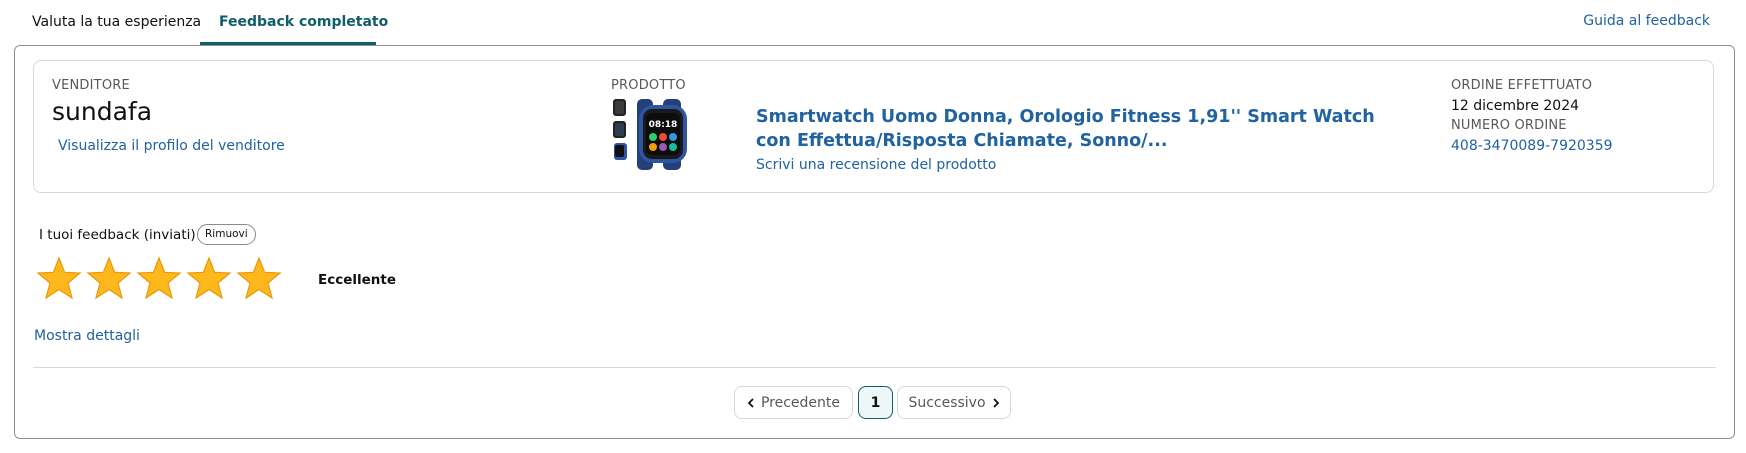  I want to click on next-page-label: Successivo, so click(947, 402).